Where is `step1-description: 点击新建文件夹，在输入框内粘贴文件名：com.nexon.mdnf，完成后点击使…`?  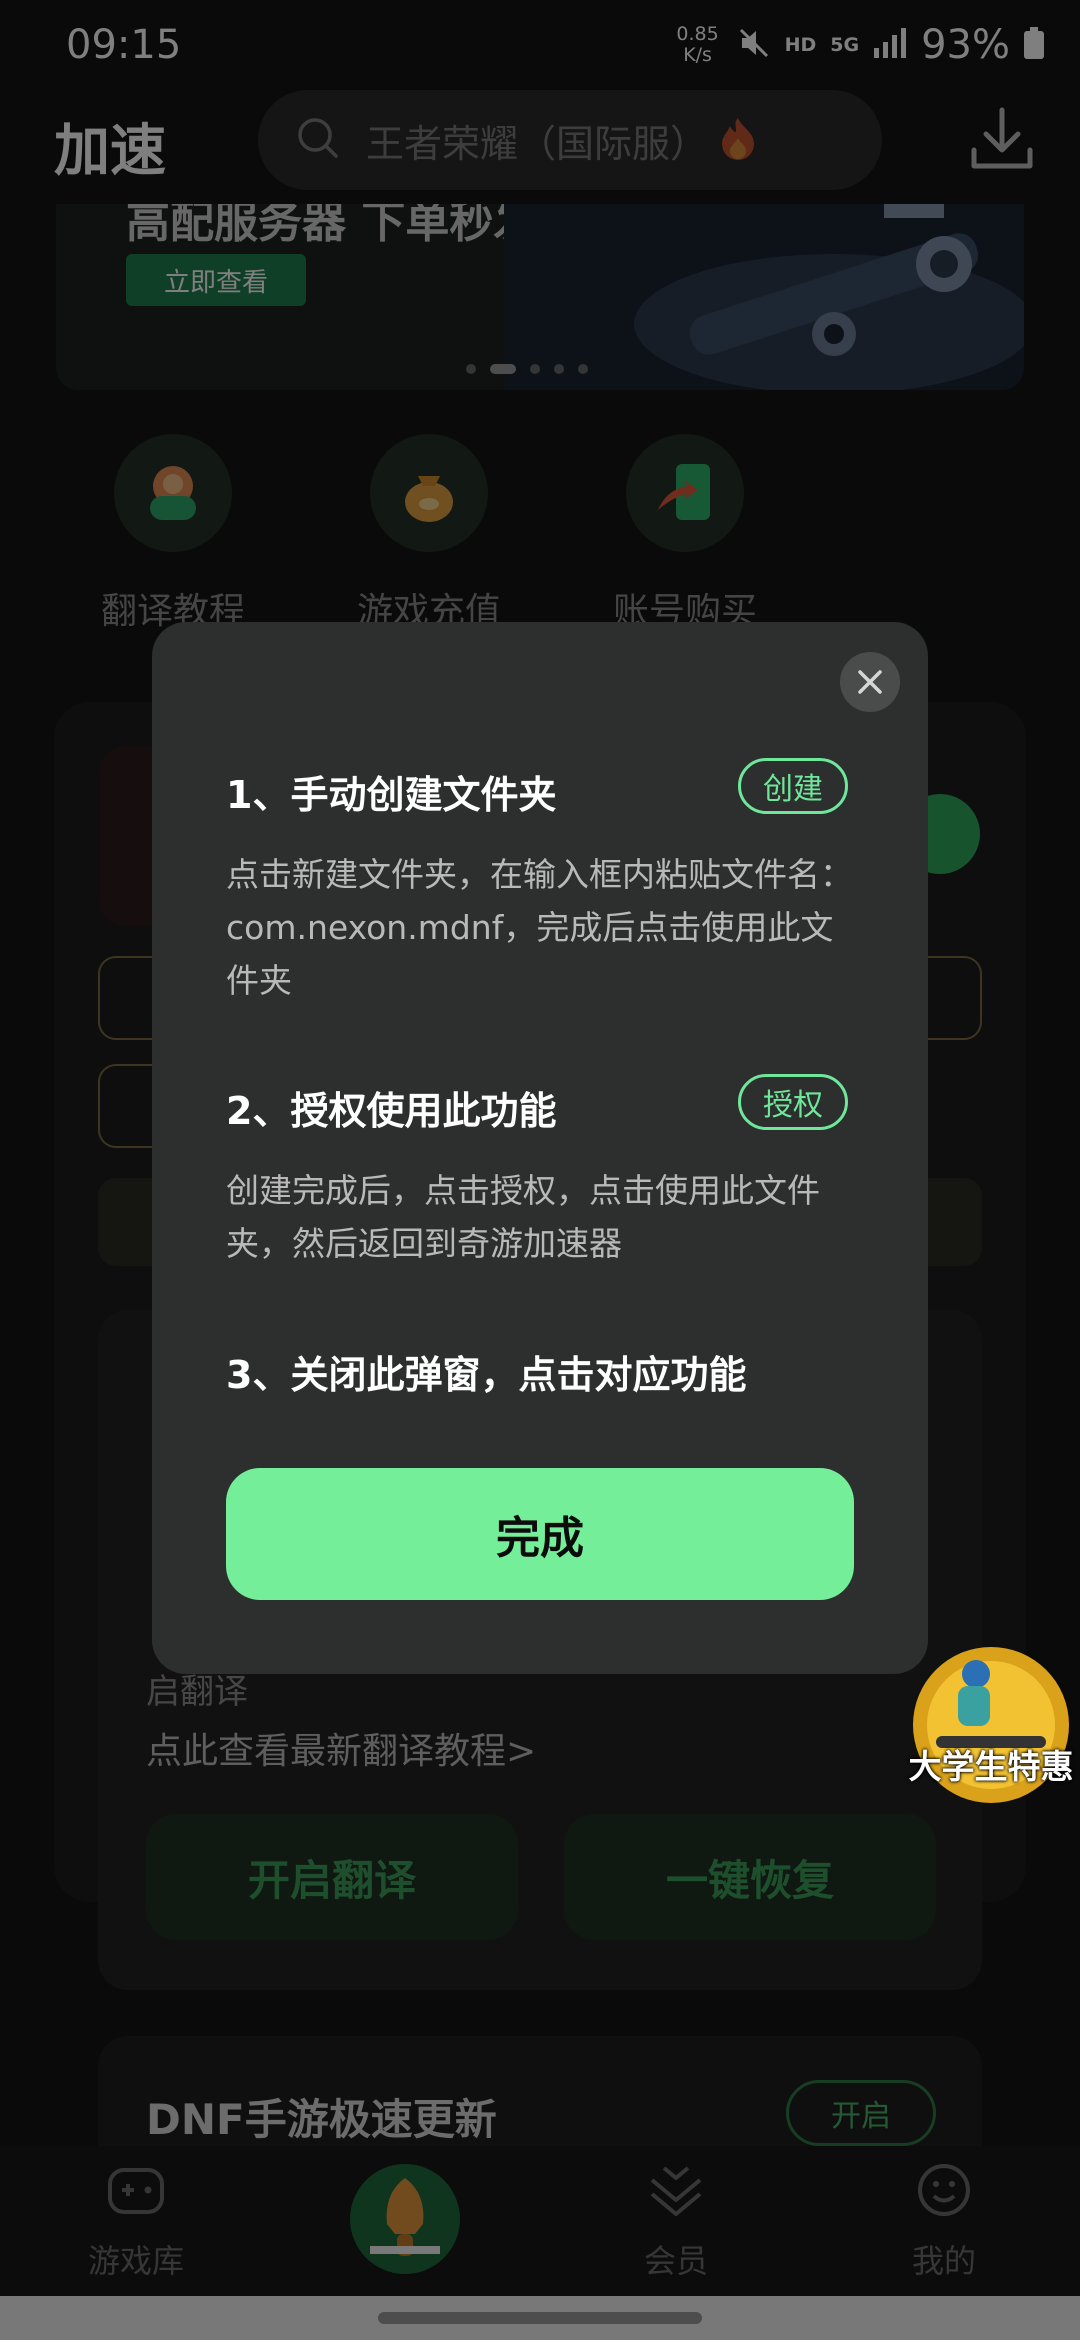
step1-description: 点击新建文件夹，在输入框内粘贴文件名：com.nexon.mdnf，完成后点击使… is located at coordinates (539, 927).